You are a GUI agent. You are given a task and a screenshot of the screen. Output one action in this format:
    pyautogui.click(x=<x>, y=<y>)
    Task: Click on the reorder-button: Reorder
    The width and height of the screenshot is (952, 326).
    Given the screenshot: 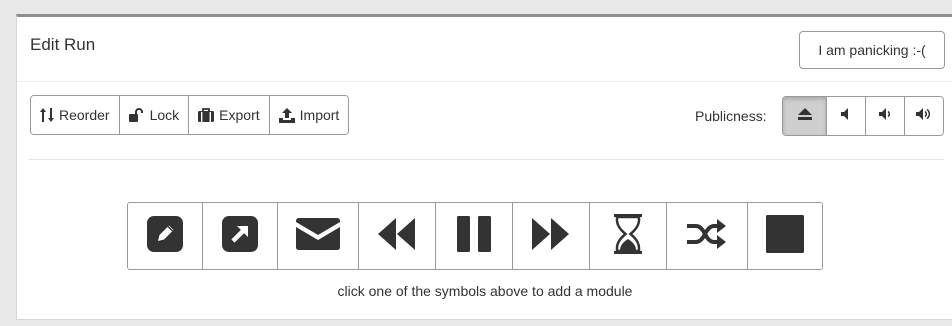 What is the action you would take?
    pyautogui.click(x=75, y=115)
    